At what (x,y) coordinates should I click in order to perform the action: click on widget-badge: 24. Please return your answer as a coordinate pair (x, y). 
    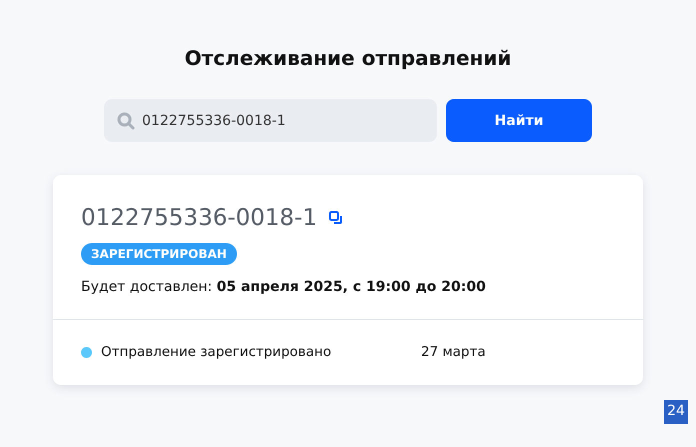
    Looking at the image, I should click on (676, 412).